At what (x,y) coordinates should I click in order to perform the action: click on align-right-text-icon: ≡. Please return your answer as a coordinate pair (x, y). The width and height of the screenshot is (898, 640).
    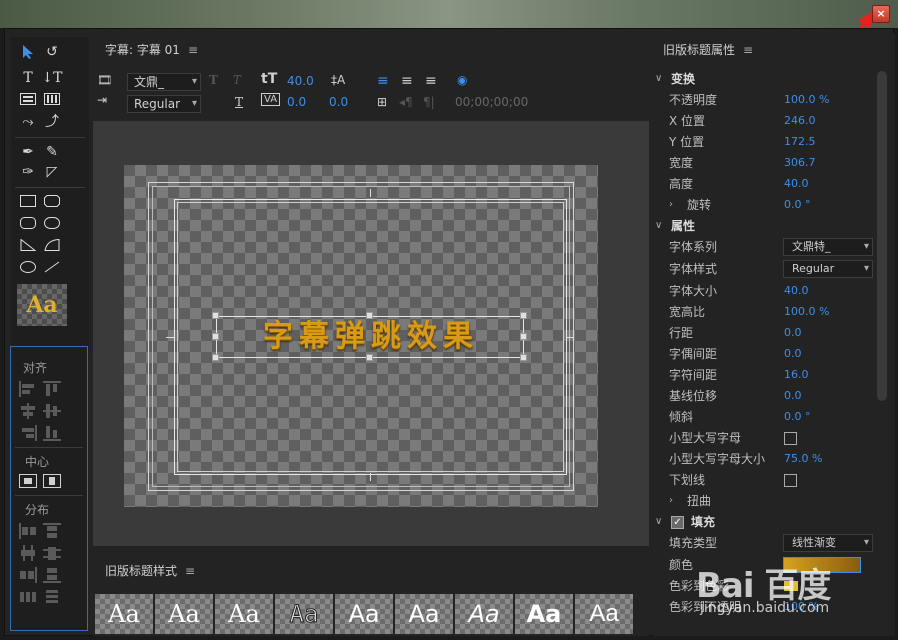
    Looking at the image, I should click on (431, 81).